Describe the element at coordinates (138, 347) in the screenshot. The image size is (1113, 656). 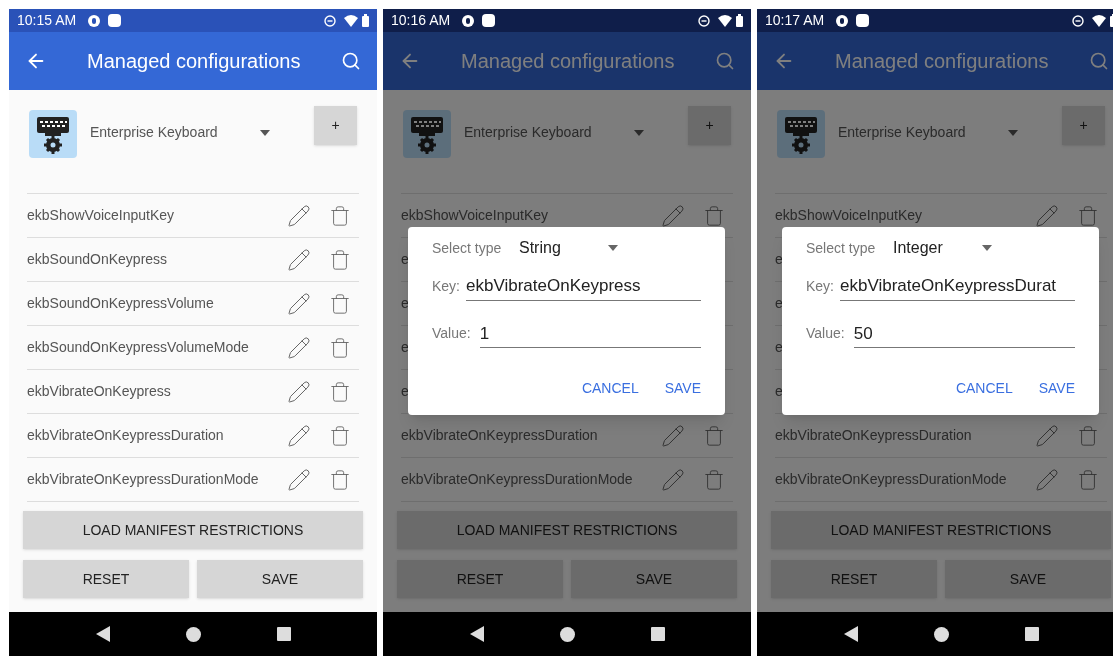
I see `config-key: ekbSoundOnKeypressVolumeMode` at that location.